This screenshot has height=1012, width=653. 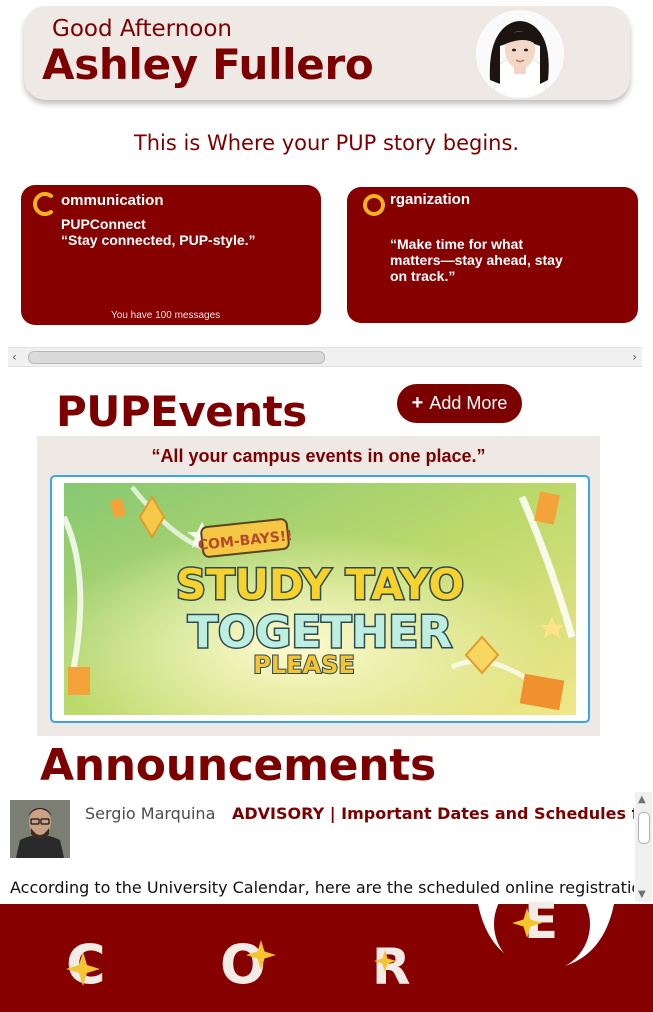 I want to click on avatar, so click(x=520, y=54).